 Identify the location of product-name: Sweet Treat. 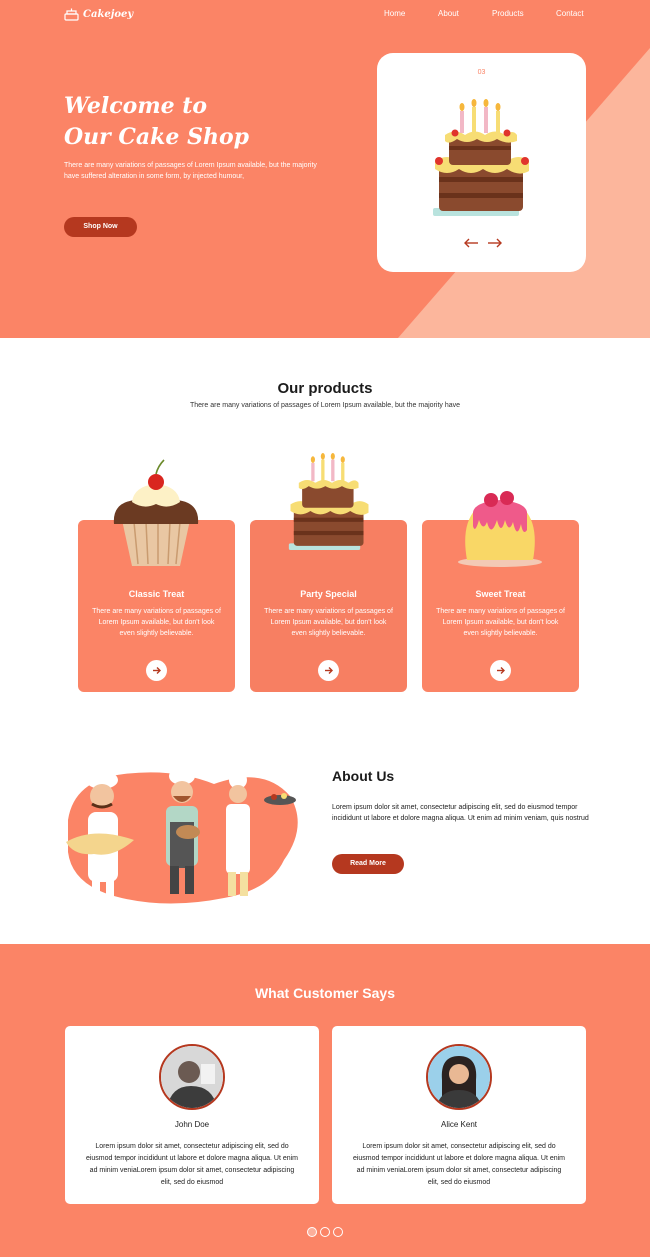
(500, 594).